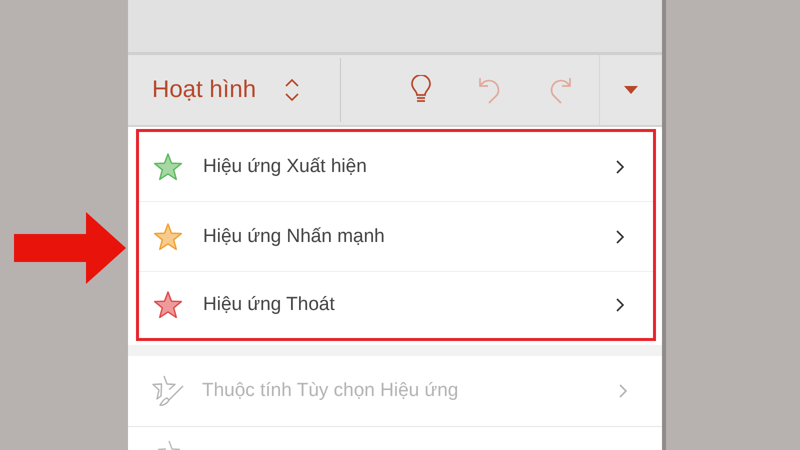 This screenshot has height=450, width=800. Describe the element at coordinates (292, 90) in the screenshot. I see `up-down-chevron-icon` at that location.